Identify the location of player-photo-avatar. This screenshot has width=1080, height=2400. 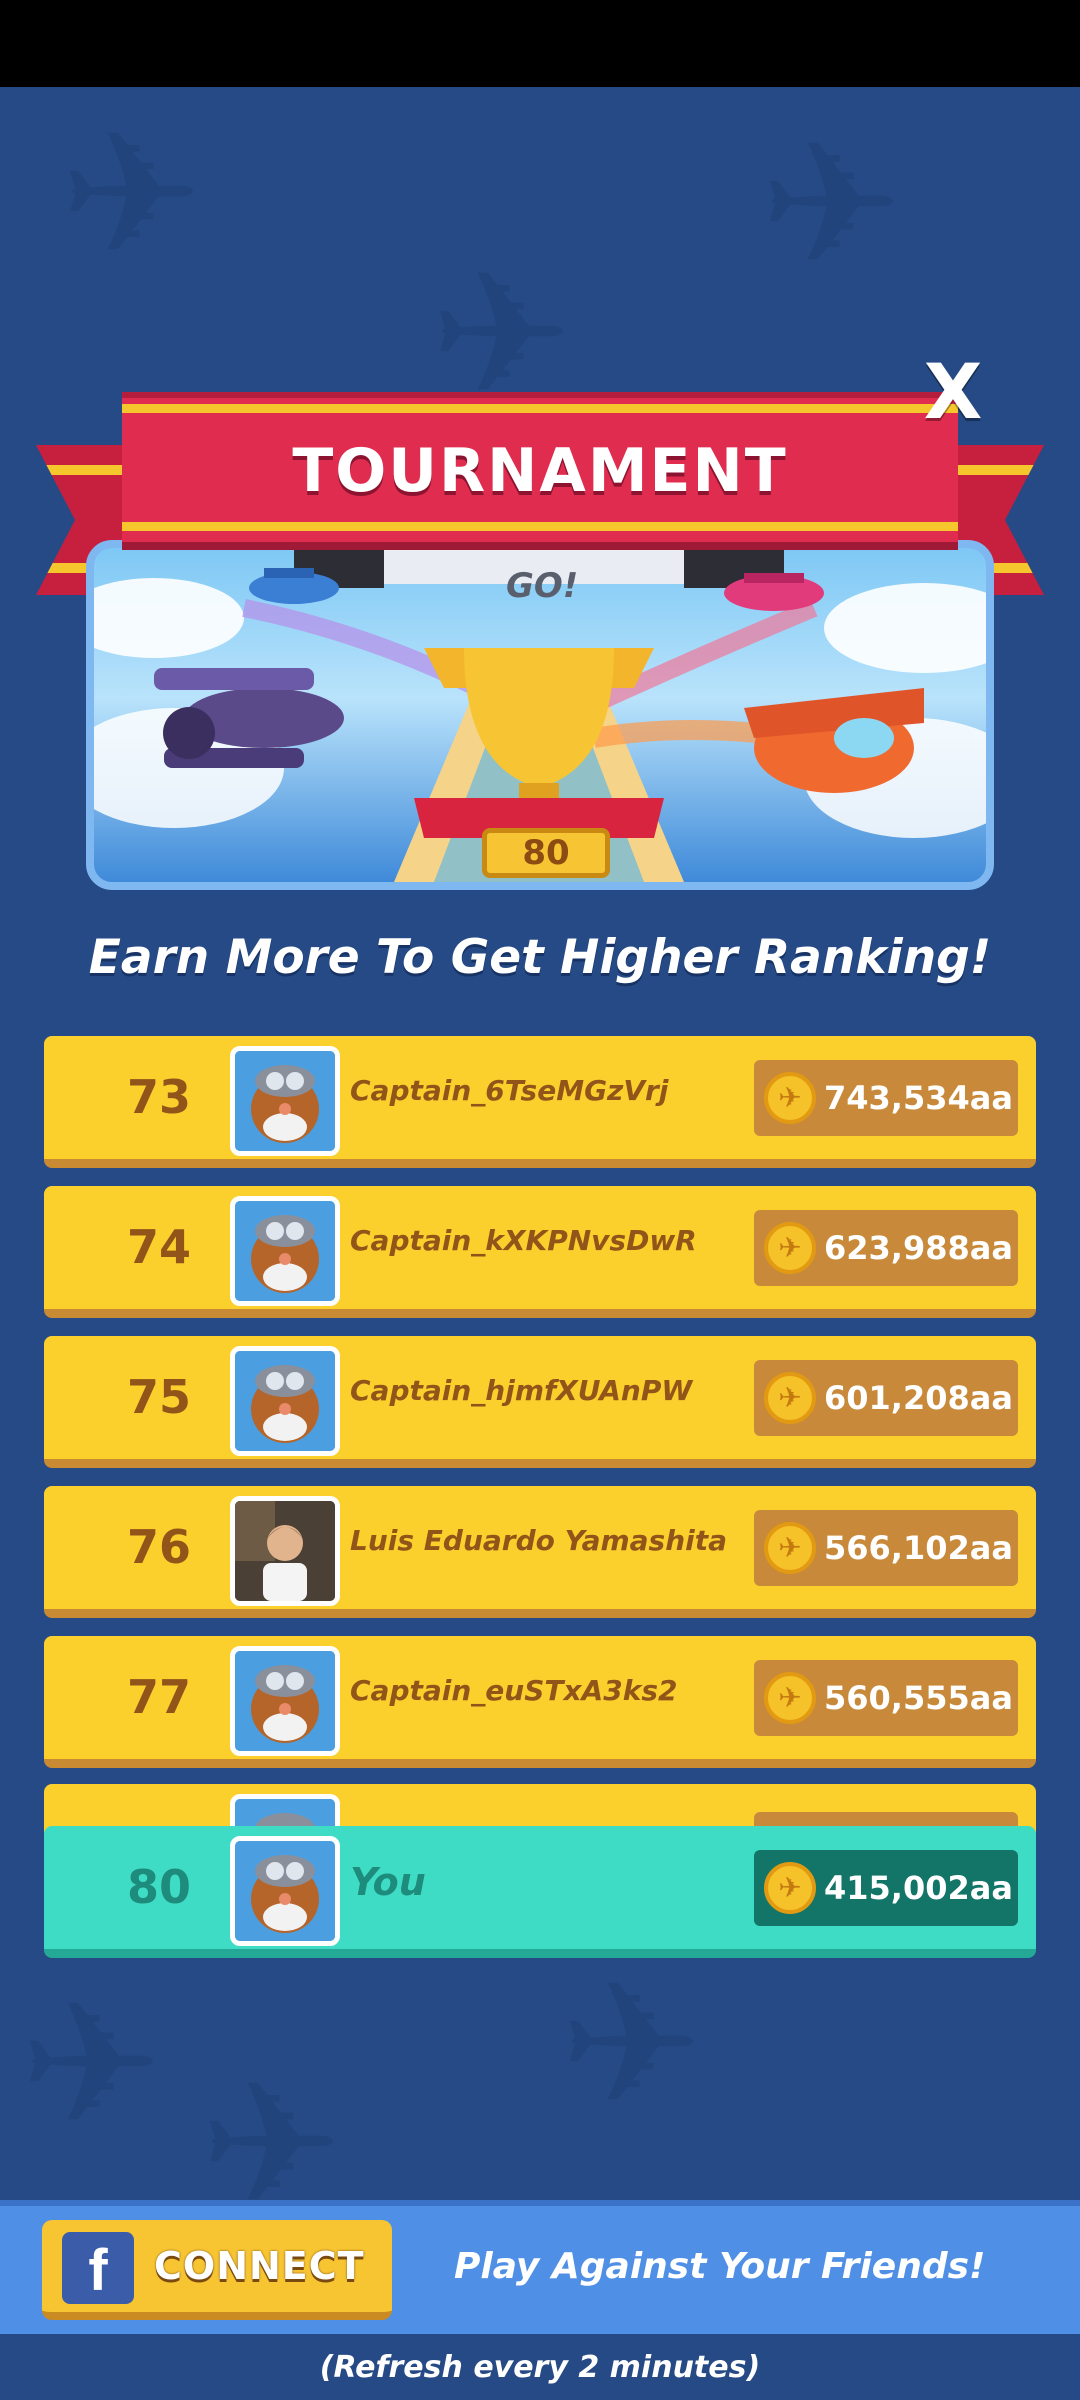
(285, 1551).